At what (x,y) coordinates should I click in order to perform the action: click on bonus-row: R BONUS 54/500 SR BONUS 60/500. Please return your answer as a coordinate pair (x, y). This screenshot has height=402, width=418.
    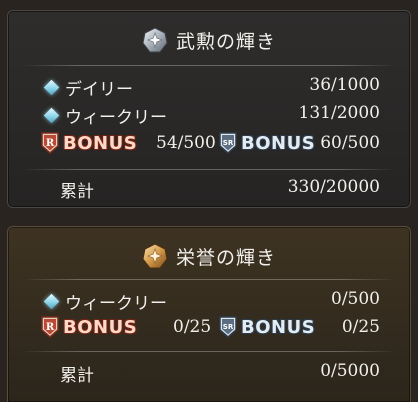
    Looking at the image, I should click on (209, 145).